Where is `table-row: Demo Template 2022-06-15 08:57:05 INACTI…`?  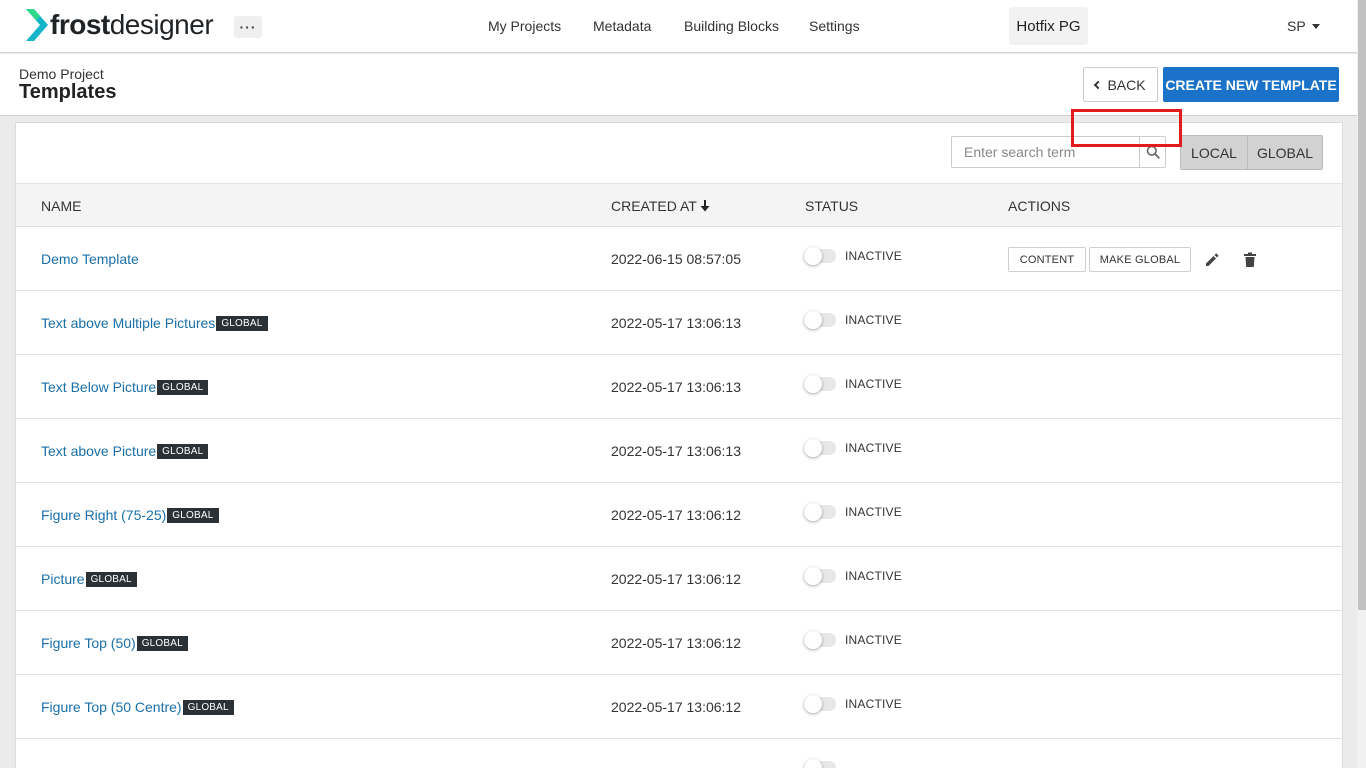 table-row: Demo Template 2022-06-15 08:57:05 INACTI… is located at coordinates (679, 259).